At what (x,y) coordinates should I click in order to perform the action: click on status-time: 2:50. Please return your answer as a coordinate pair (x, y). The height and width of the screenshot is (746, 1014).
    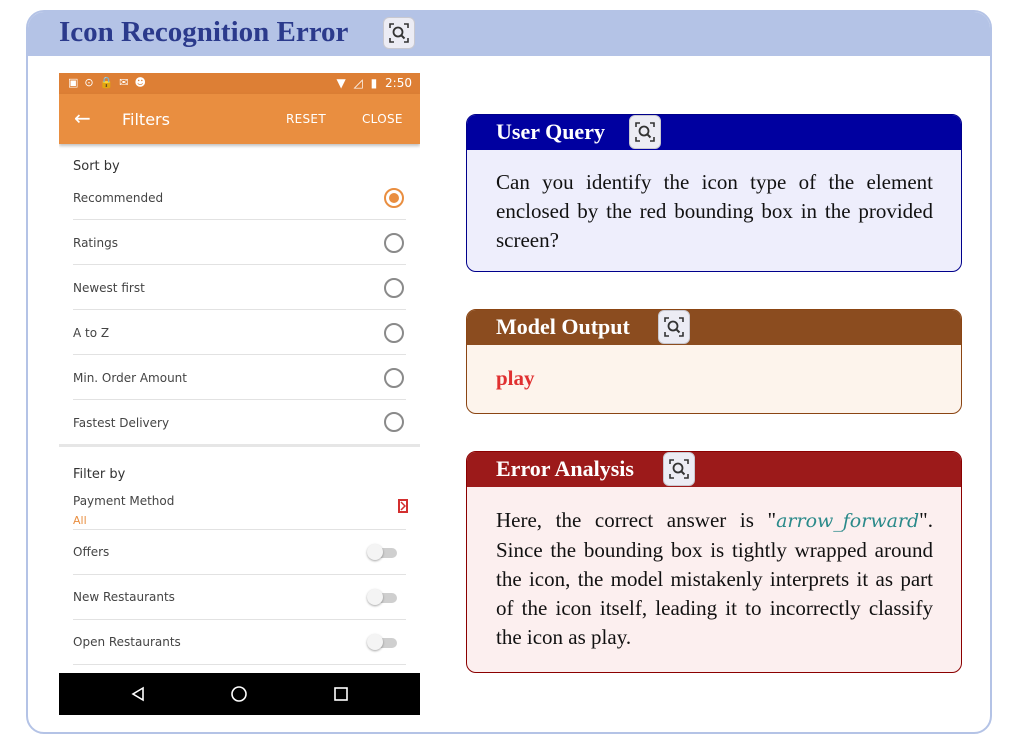
    Looking at the image, I should click on (398, 83).